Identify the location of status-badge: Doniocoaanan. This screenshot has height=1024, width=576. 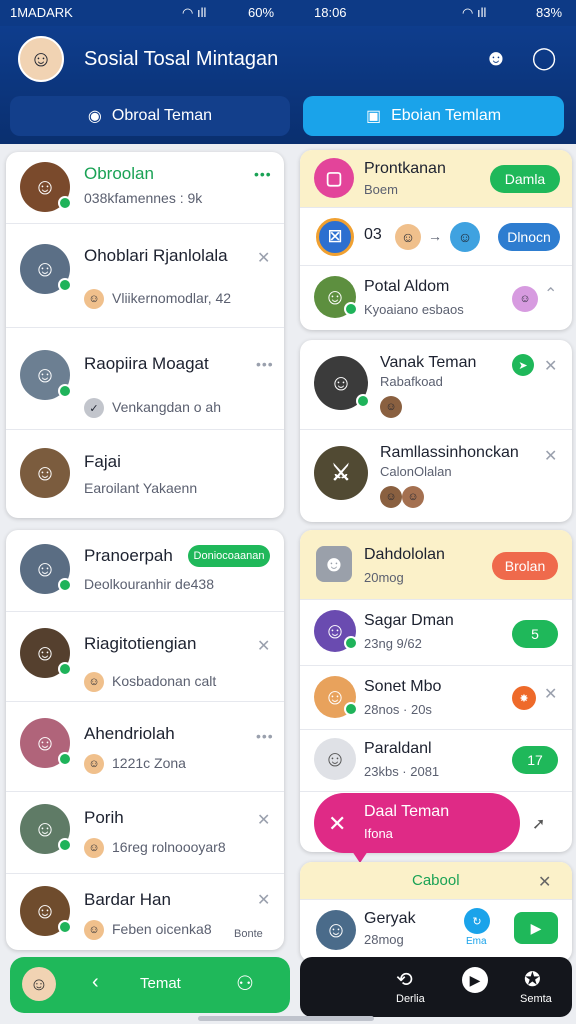
(229, 556).